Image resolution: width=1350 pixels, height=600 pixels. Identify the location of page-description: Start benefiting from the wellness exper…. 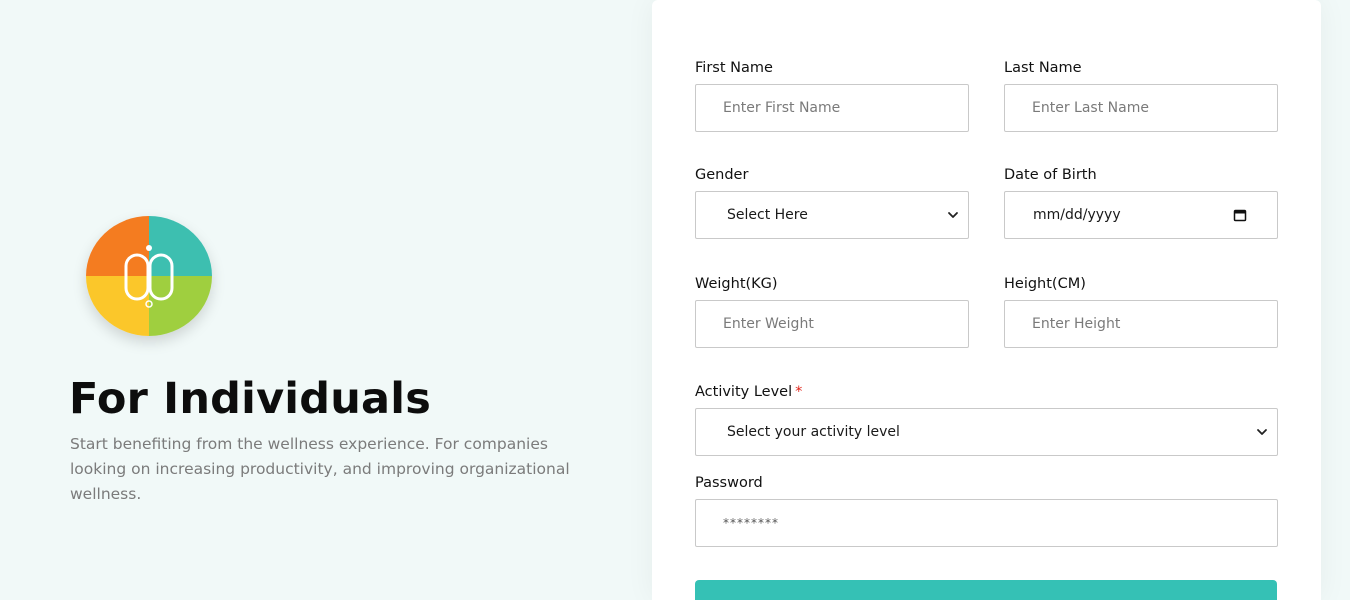
(320, 469).